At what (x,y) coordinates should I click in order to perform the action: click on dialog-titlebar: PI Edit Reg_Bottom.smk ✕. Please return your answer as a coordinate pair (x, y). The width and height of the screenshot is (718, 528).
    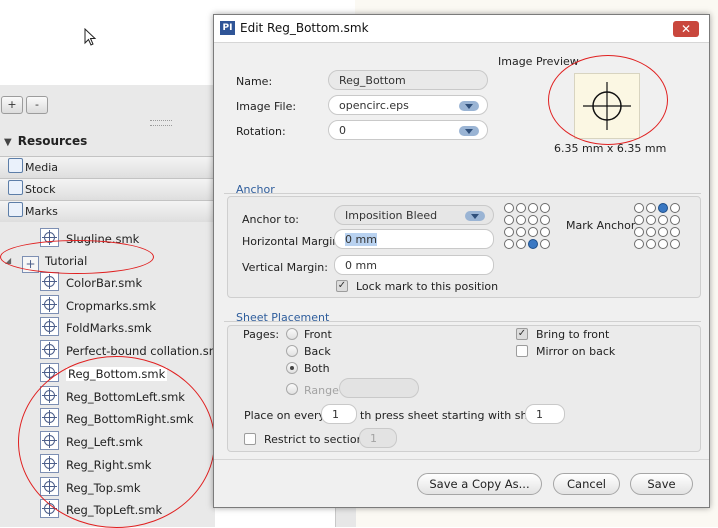
    Looking at the image, I should click on (461, 29).